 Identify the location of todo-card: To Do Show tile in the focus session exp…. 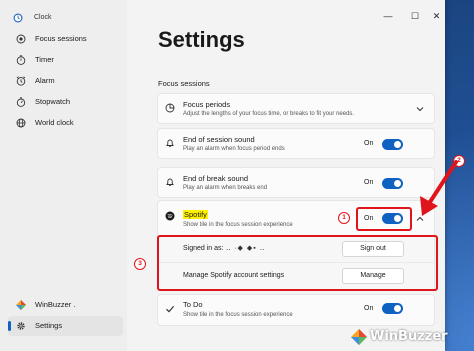
(296, 310).